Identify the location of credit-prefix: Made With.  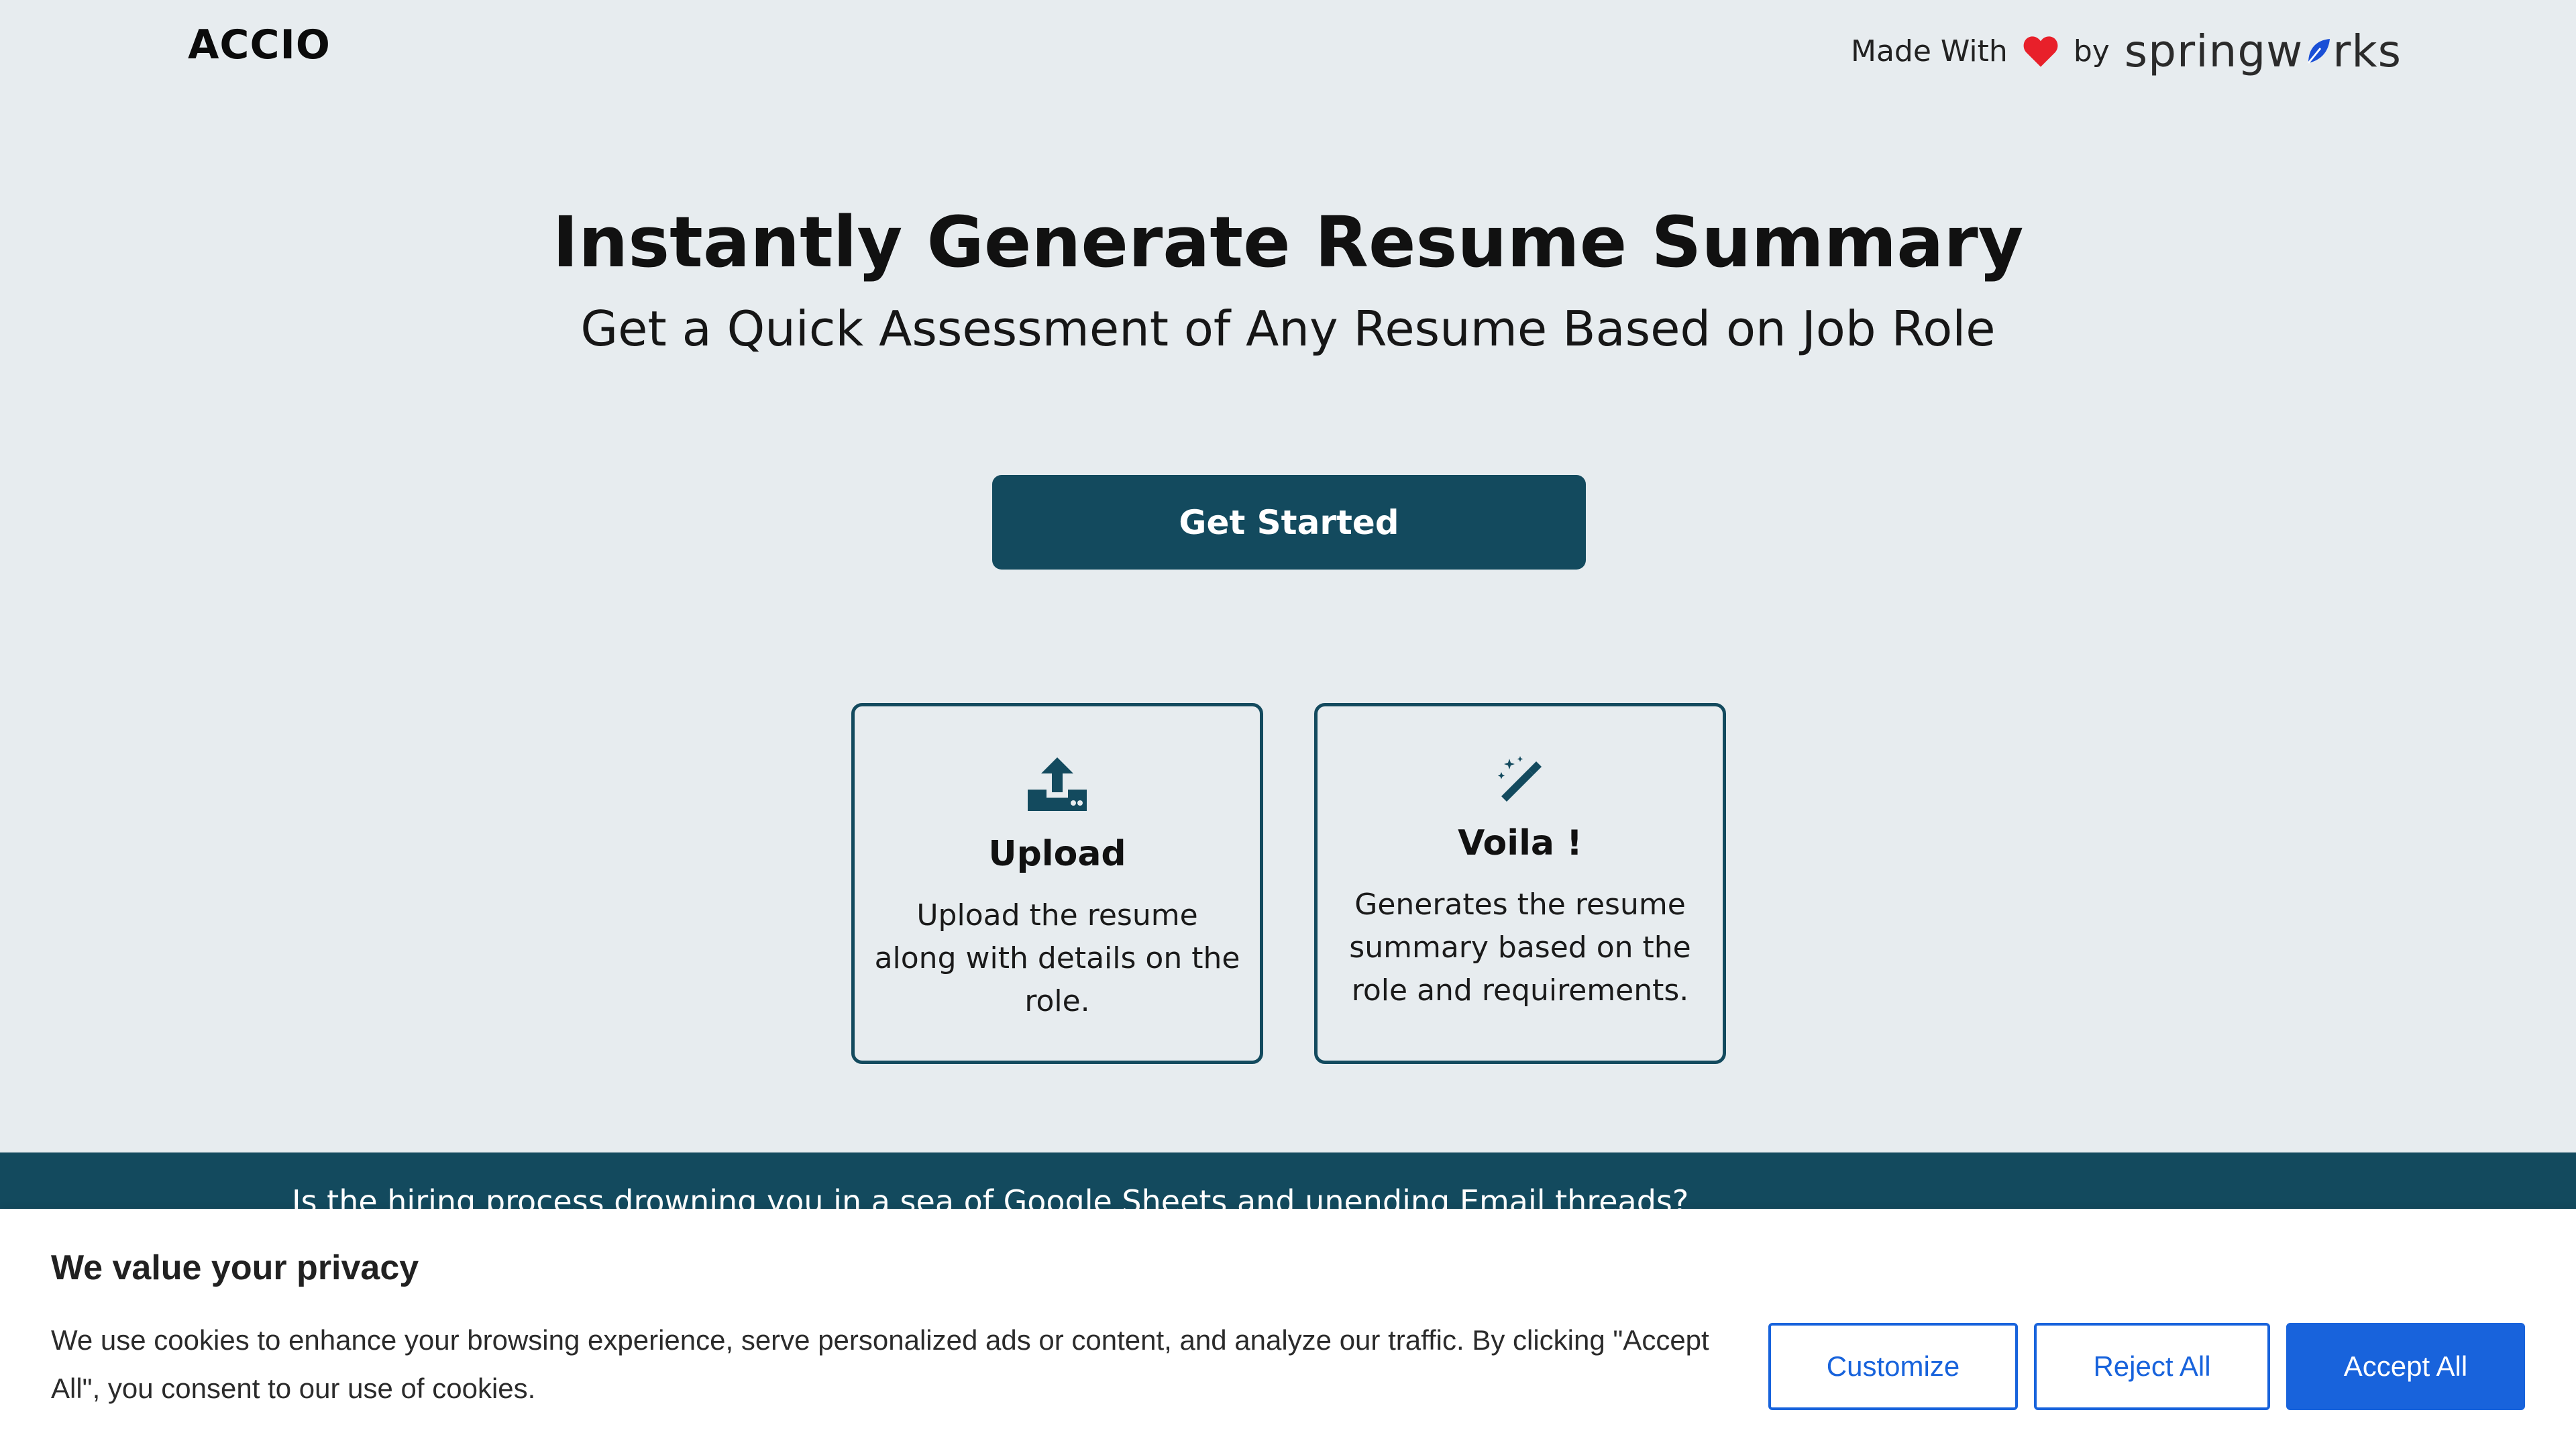
(1929, 51).